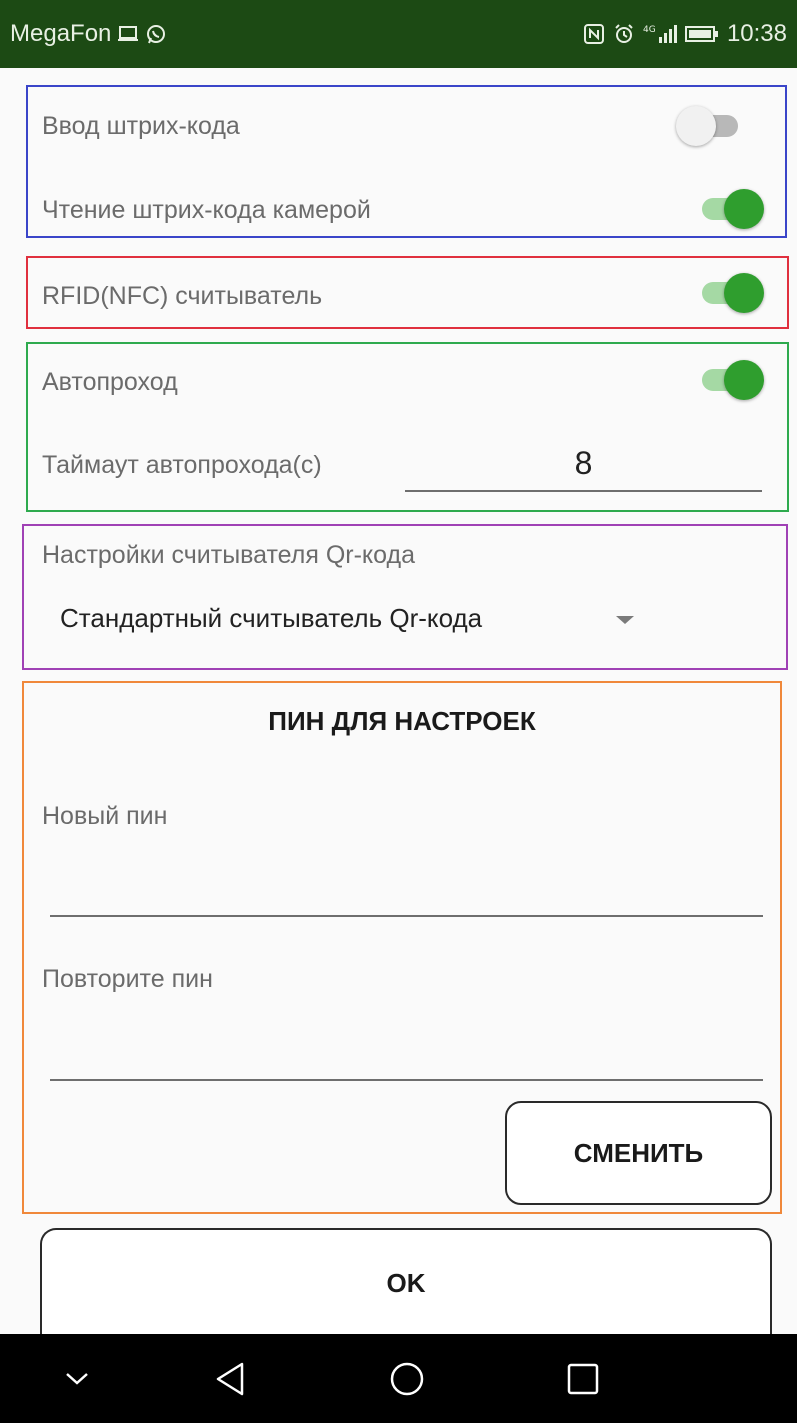 This screenshot has width=797, height=1423. What do you see at coordinates (406, 1283) in the screenshot?
I see `ok-button: OK` at bounding box center [406, 1283].